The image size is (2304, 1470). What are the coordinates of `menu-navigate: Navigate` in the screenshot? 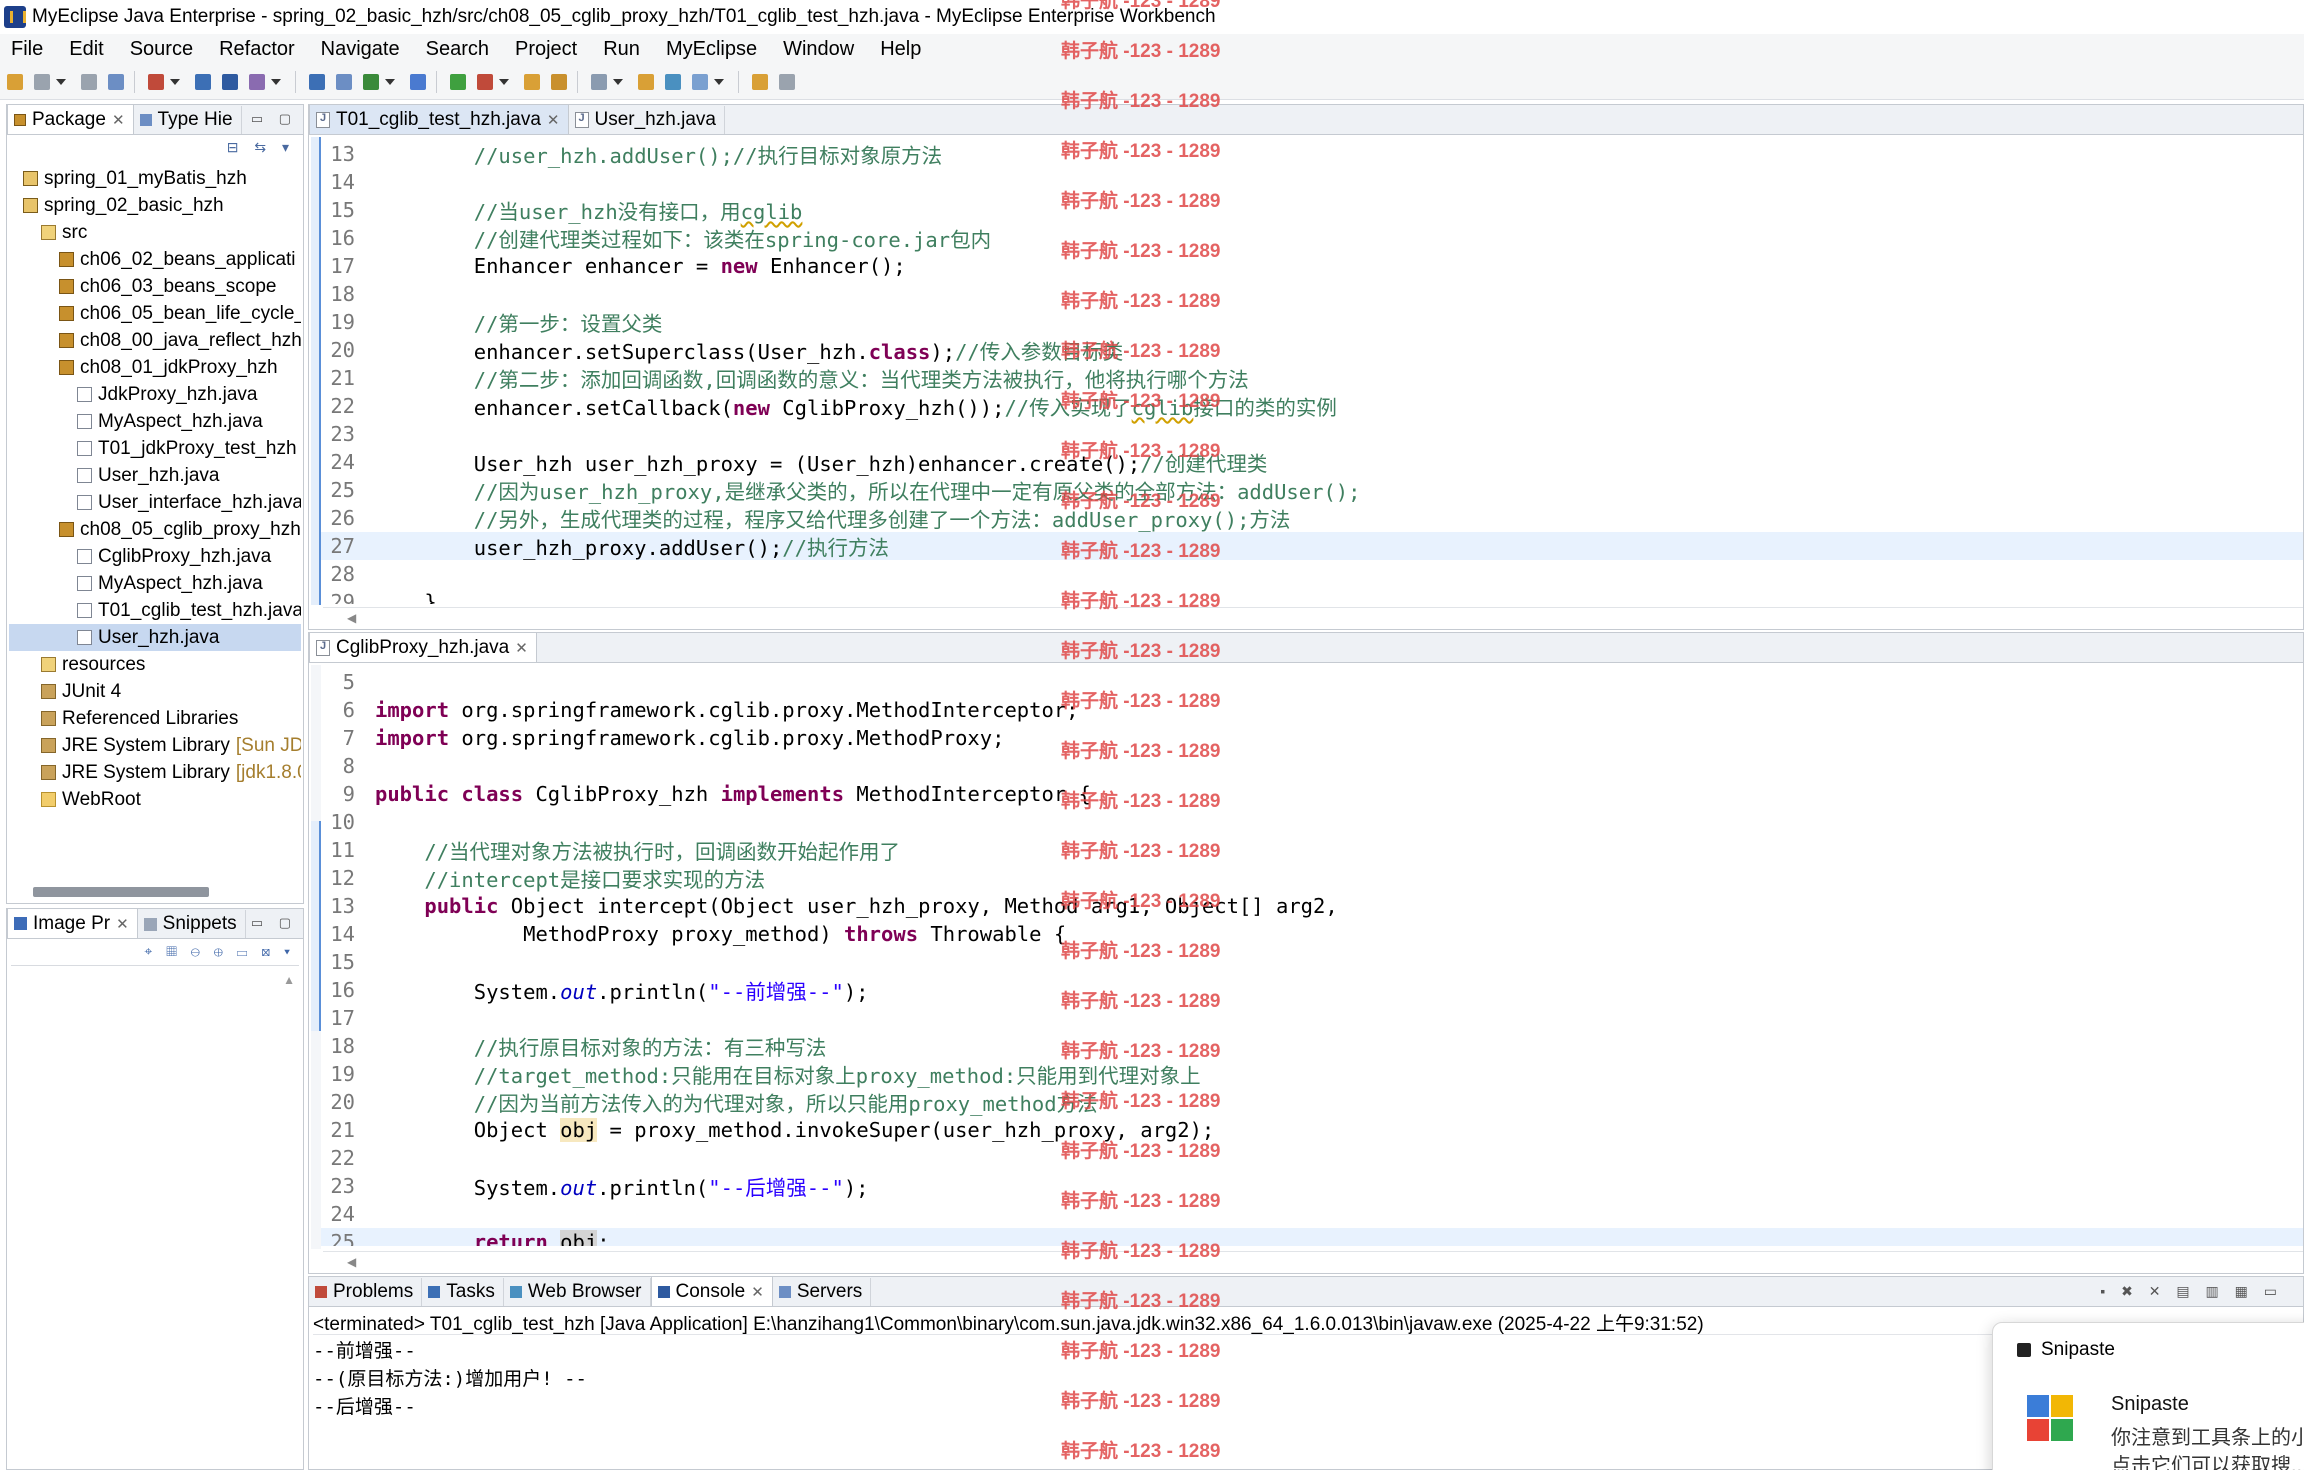 It's located at (362, 49).